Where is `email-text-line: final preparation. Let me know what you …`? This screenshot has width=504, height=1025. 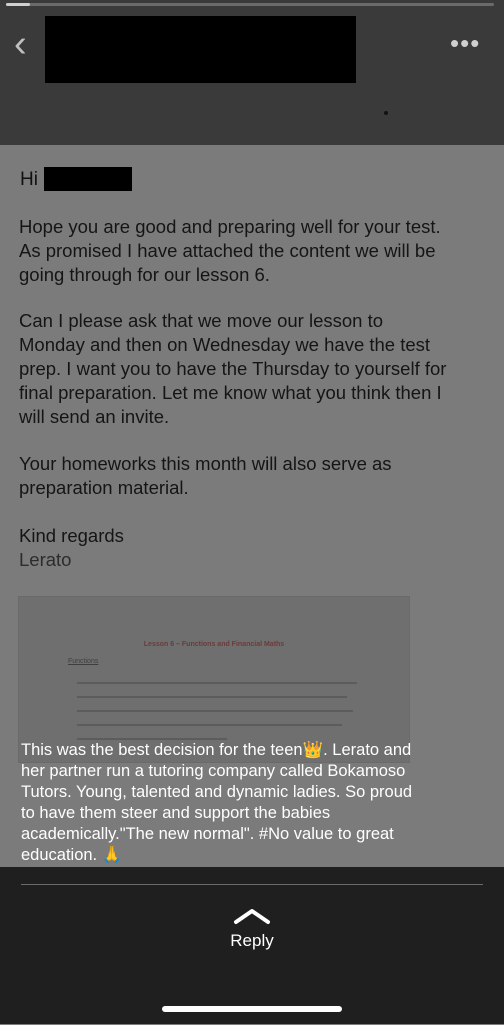 email-text-line: final preparation. Let me know what you … is located at coordinates (230, 392).